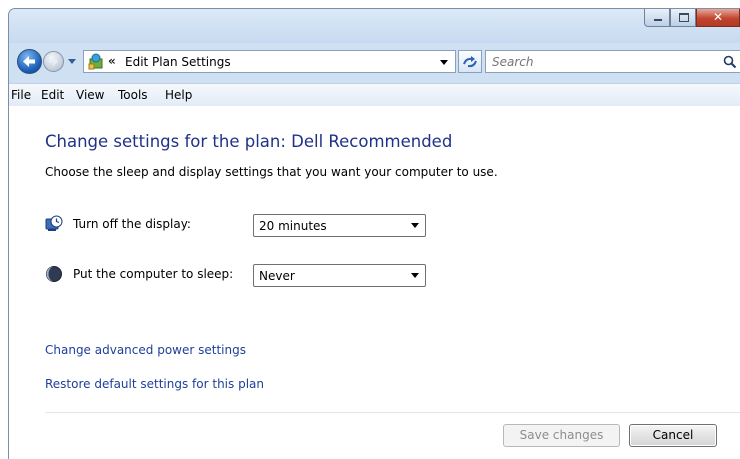  Describe the element at coordinates (444, 62) in the screenshot. I see `address-dropdown-icon` at that location.